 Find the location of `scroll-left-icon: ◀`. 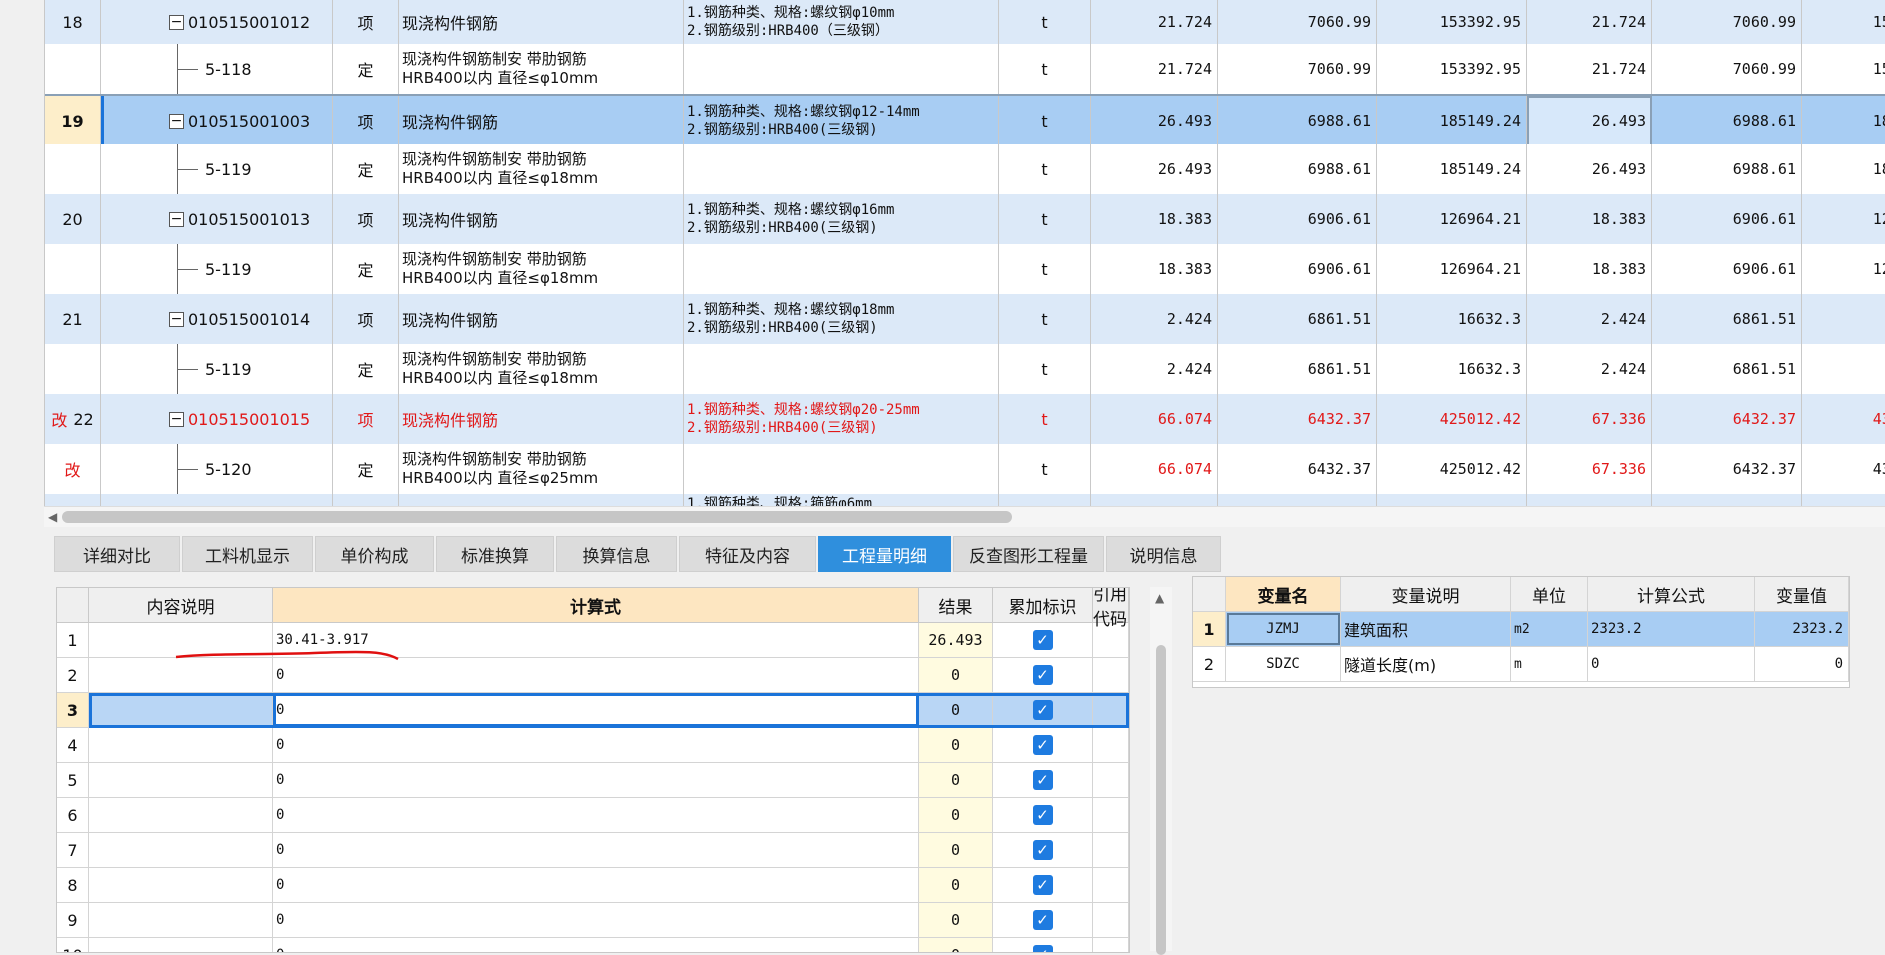

scroll-left-icon: ◀ is located at coordinates (52, 517).